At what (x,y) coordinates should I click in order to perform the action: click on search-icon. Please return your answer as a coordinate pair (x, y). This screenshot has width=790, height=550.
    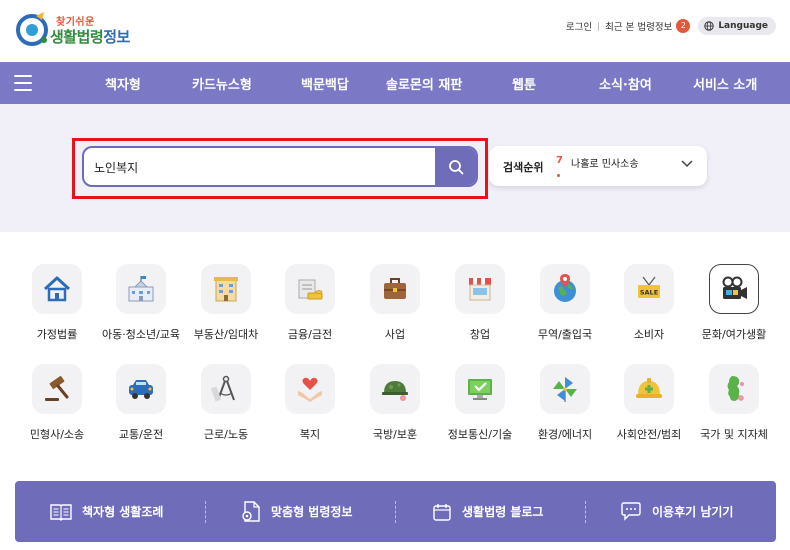
    Looking at the image, I should click on (455, 166).